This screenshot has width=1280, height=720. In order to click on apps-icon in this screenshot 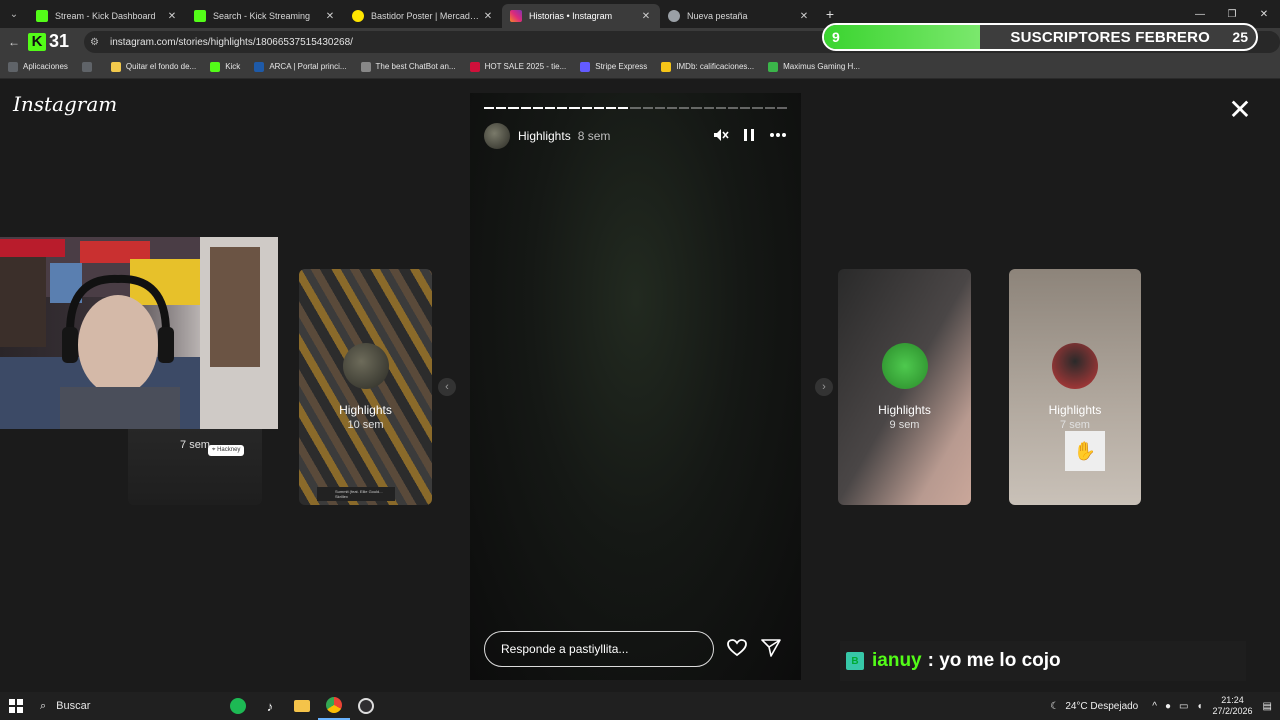, I will do `click(13, 66)`.